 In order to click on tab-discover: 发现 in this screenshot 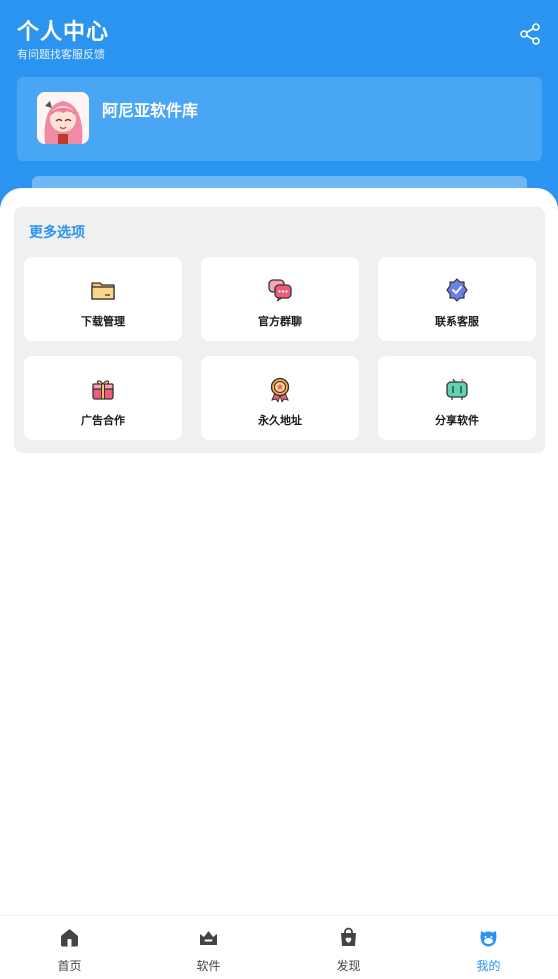, I will do `click(348, 947)`.